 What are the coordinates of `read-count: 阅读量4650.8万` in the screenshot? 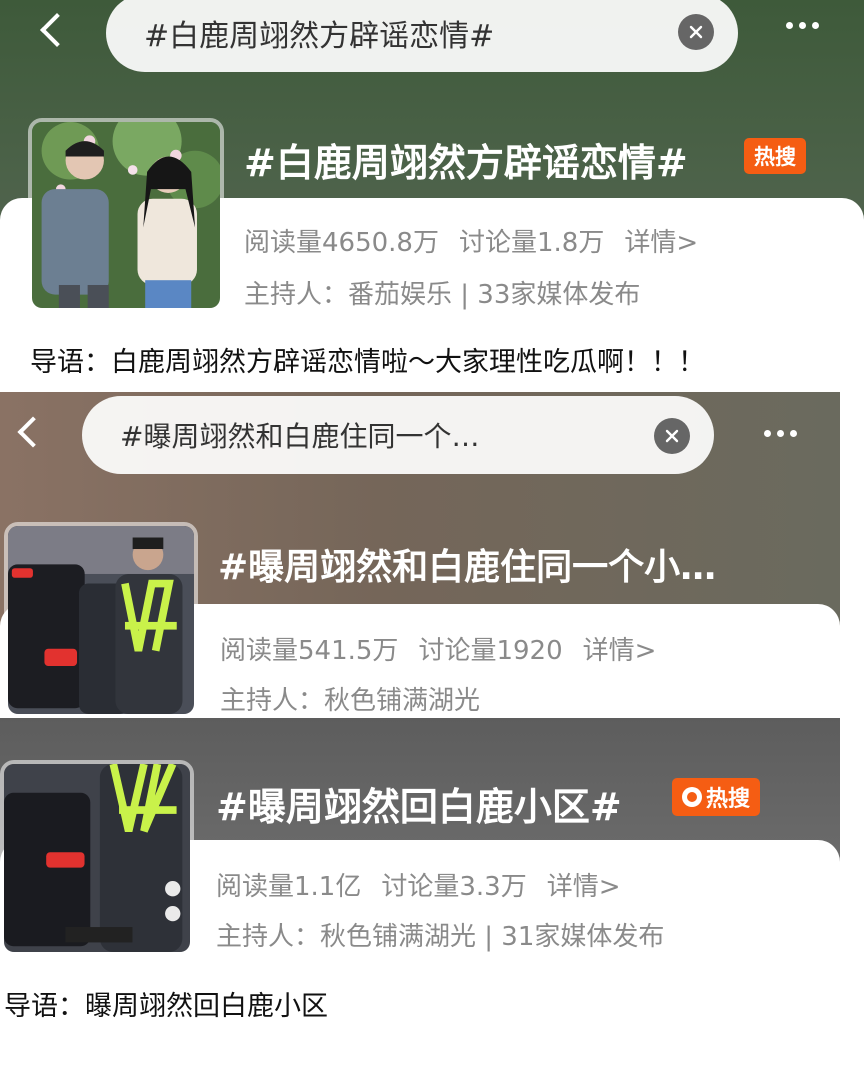 It's located at (341, 243).